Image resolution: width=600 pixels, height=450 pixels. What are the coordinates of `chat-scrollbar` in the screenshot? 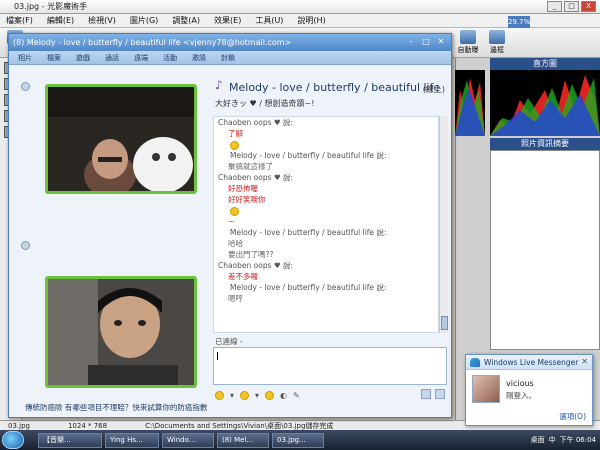 It's located at (443, 224).